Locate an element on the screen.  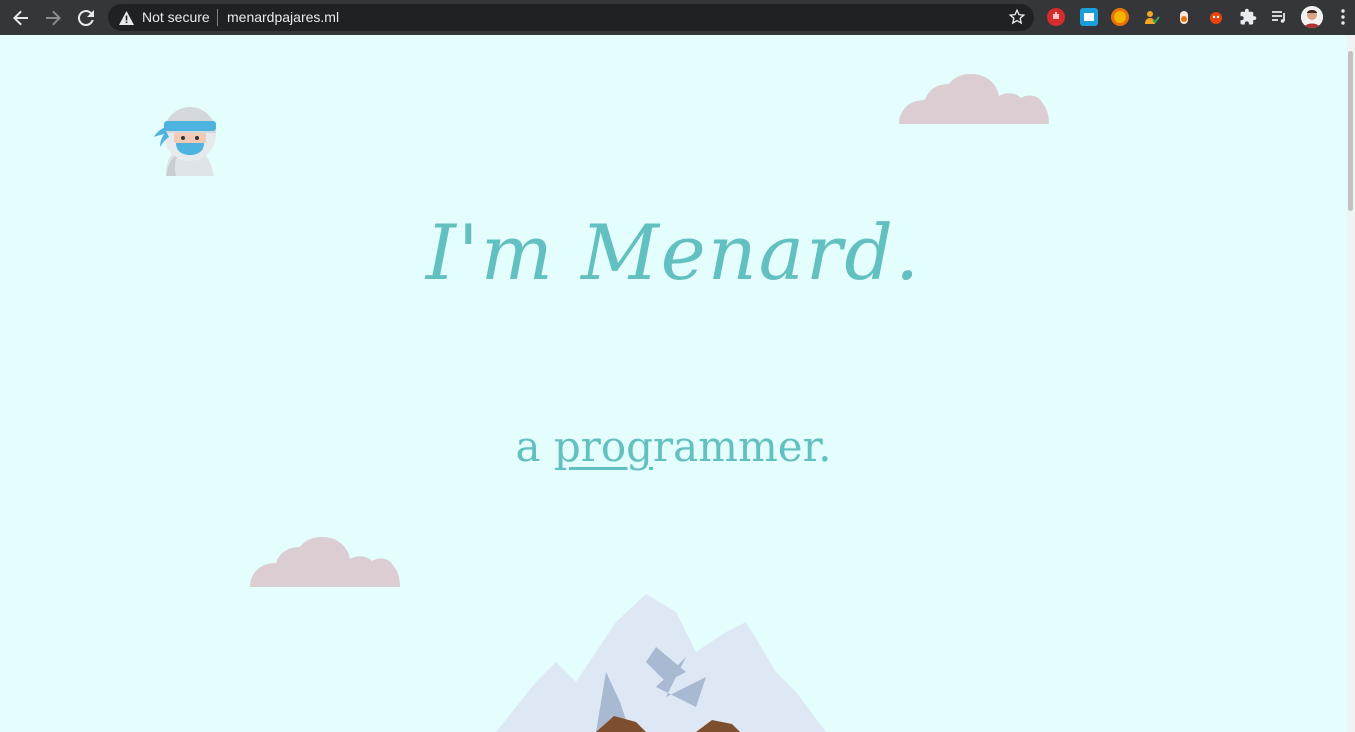
tagline-underlined-text: prog is located at coordinates (603, 446).